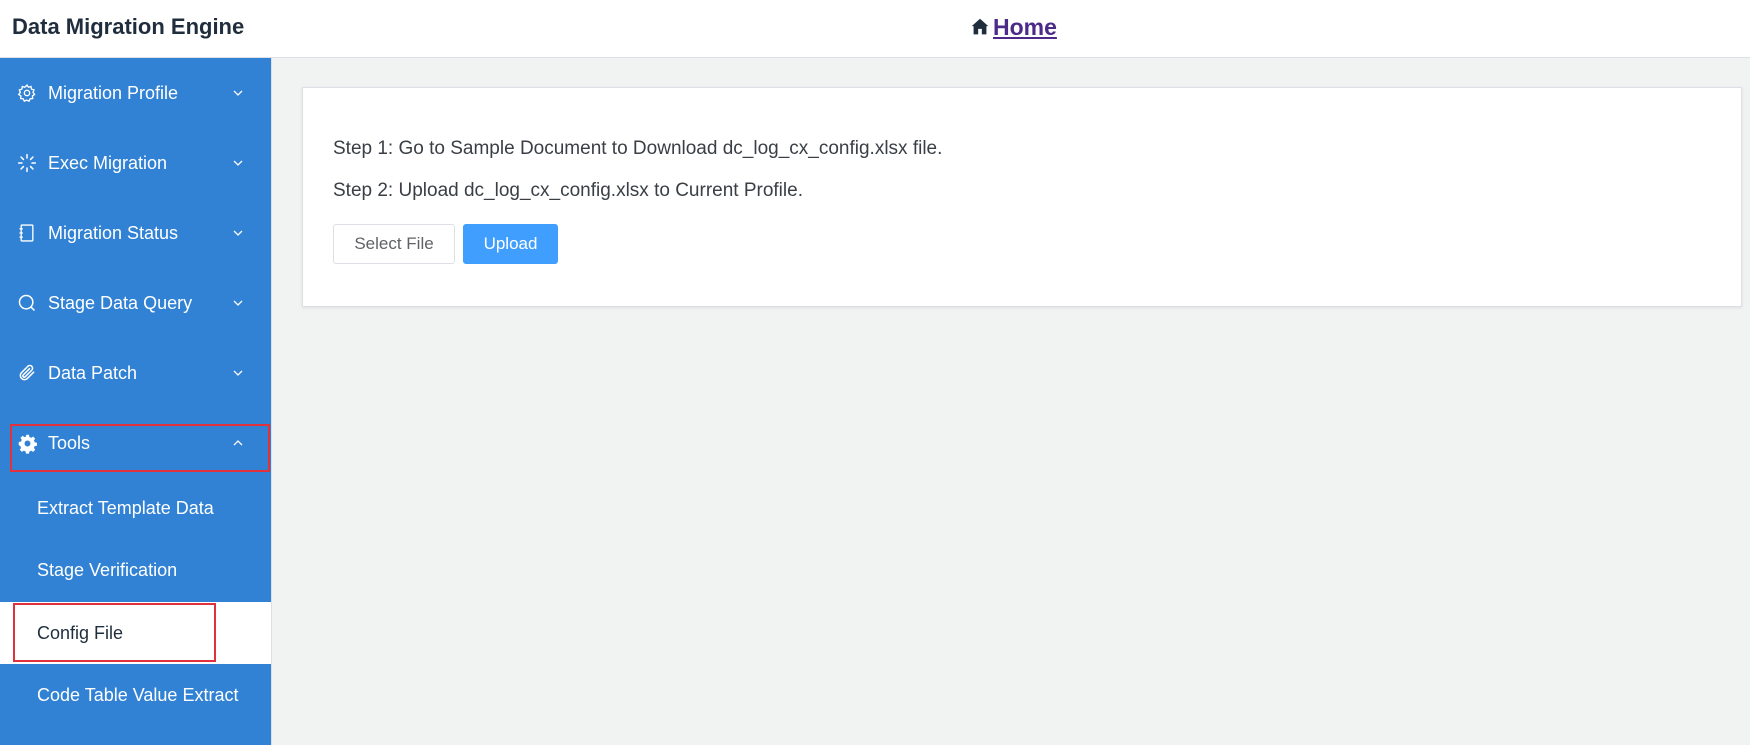 This screenshot has height=745, width=1750. Describe the element at coordinates (135, 633) in the screenshot. I see `submenu-item-config-file: Config File` at that location.